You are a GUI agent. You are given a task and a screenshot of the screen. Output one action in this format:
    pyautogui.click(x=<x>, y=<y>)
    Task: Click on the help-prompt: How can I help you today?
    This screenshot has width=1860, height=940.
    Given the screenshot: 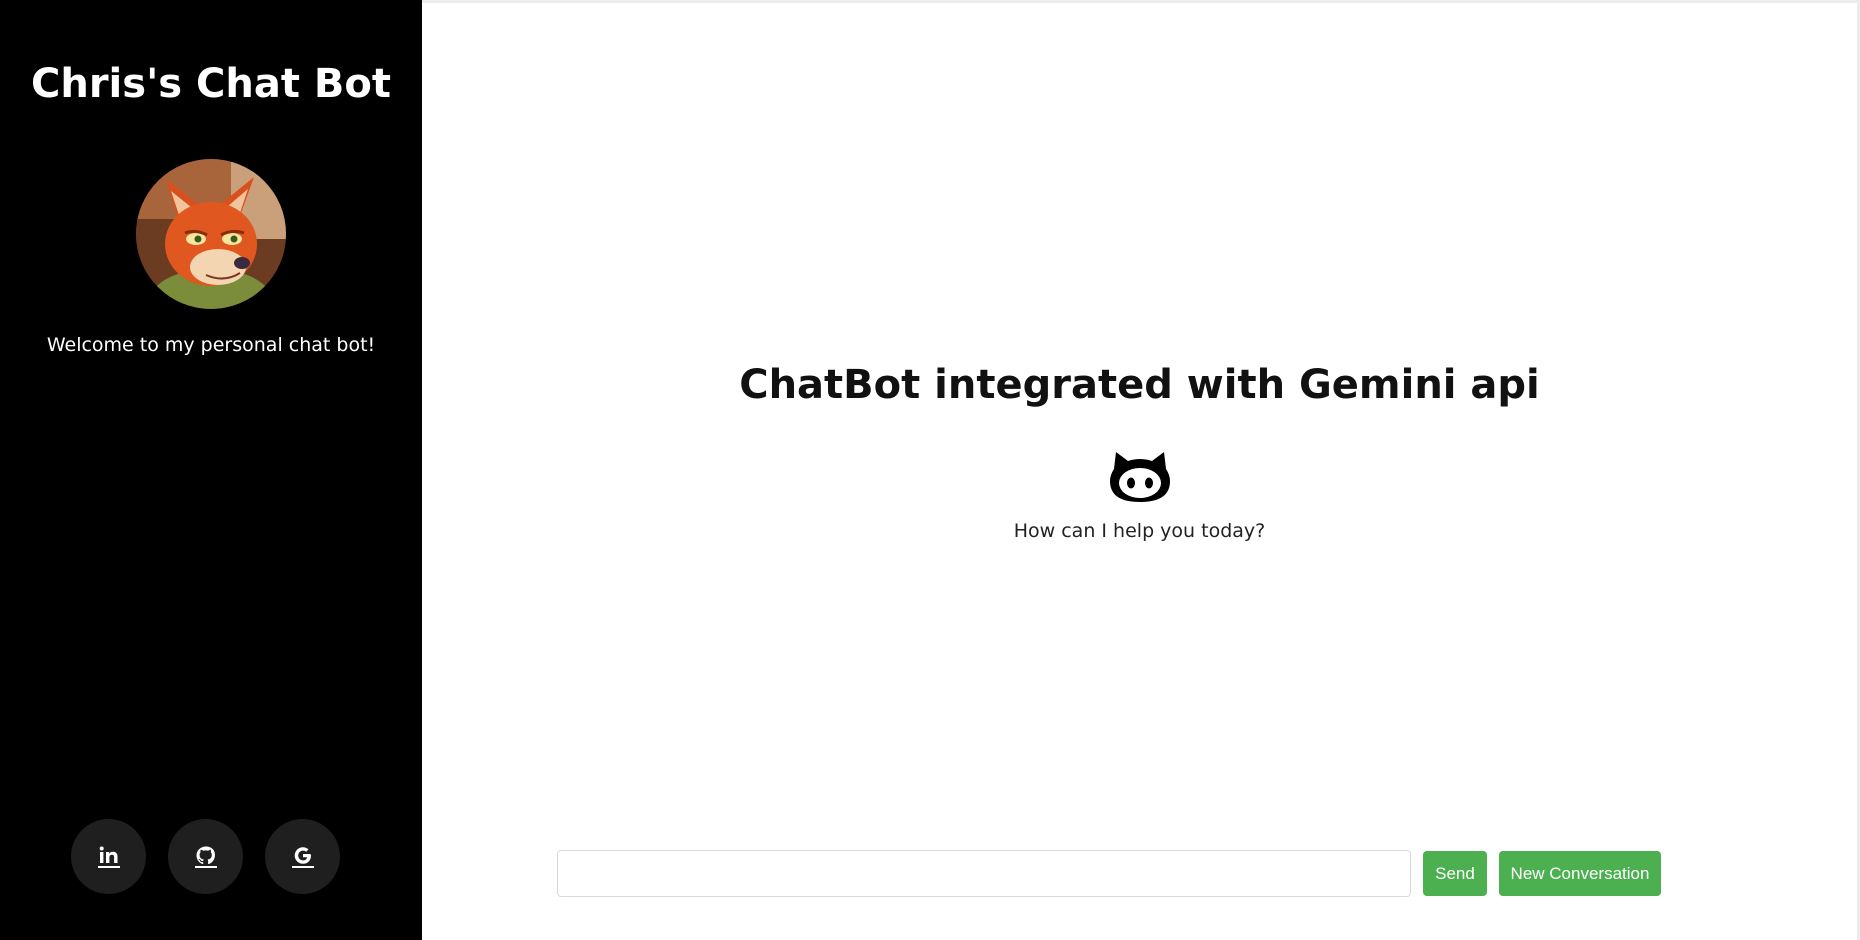 What is the action you would take?
    pyautogui.click(x=1139, y=531)
    